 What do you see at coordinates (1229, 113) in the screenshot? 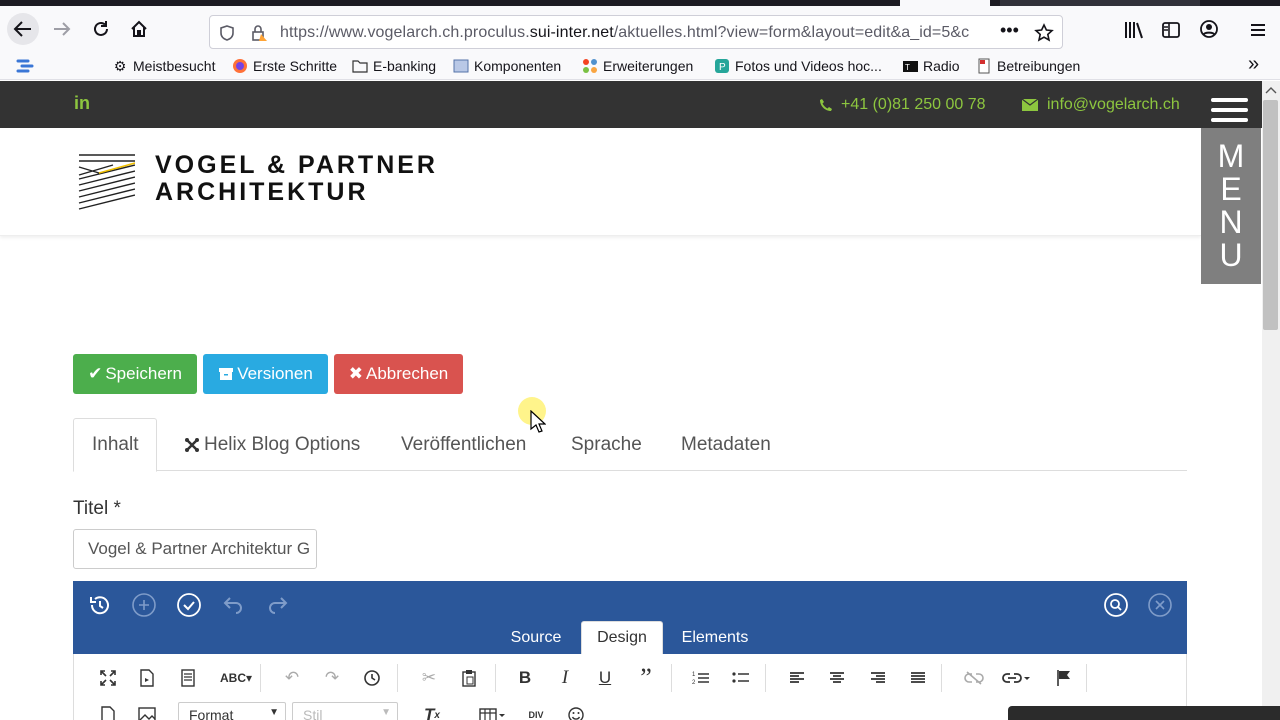
I see `site-menu-hamburger-icon` at bounding box center [1229, 113].